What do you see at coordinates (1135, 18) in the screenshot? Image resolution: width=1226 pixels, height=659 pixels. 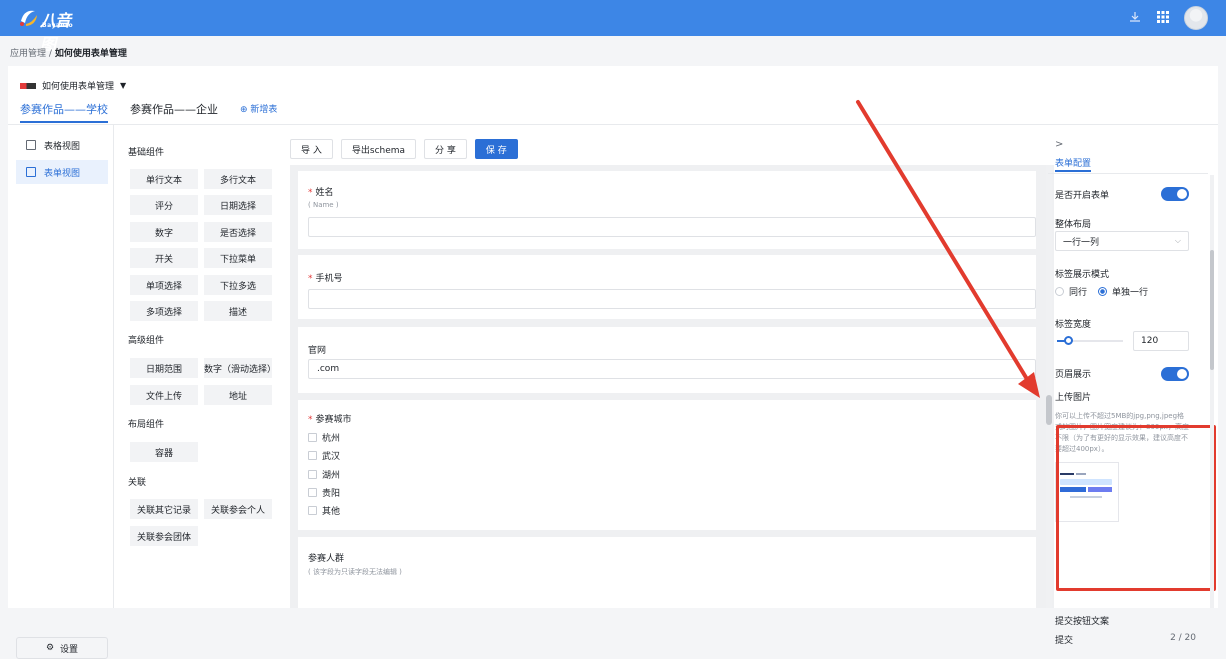 I see `download-icon` at bounding box center [1135, 18].